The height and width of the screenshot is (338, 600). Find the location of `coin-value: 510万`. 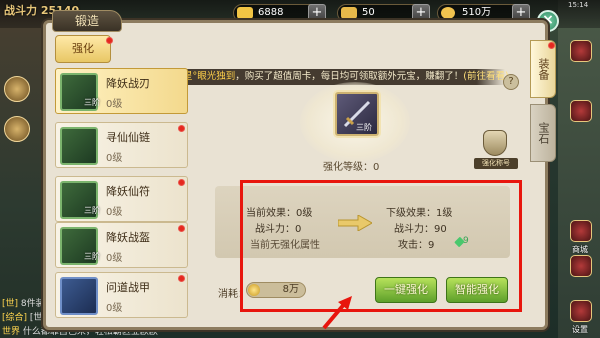

coin-value: 510万 is located at coordinates (477, 12).